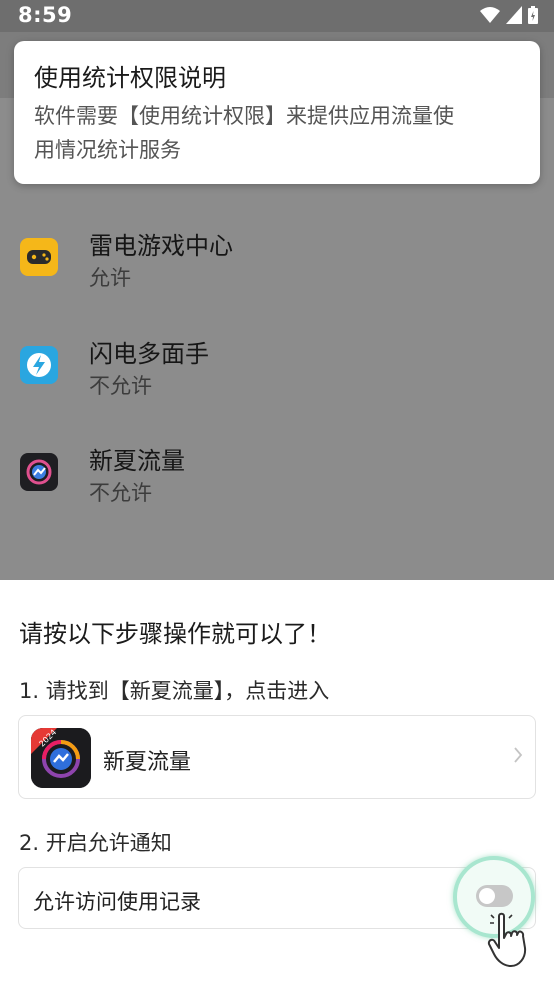 The image size is (554, 984). What do you see at coordinates (39, 257) in the screenshot?
I see `gamepad-icon` at bounding box center [39, 257].